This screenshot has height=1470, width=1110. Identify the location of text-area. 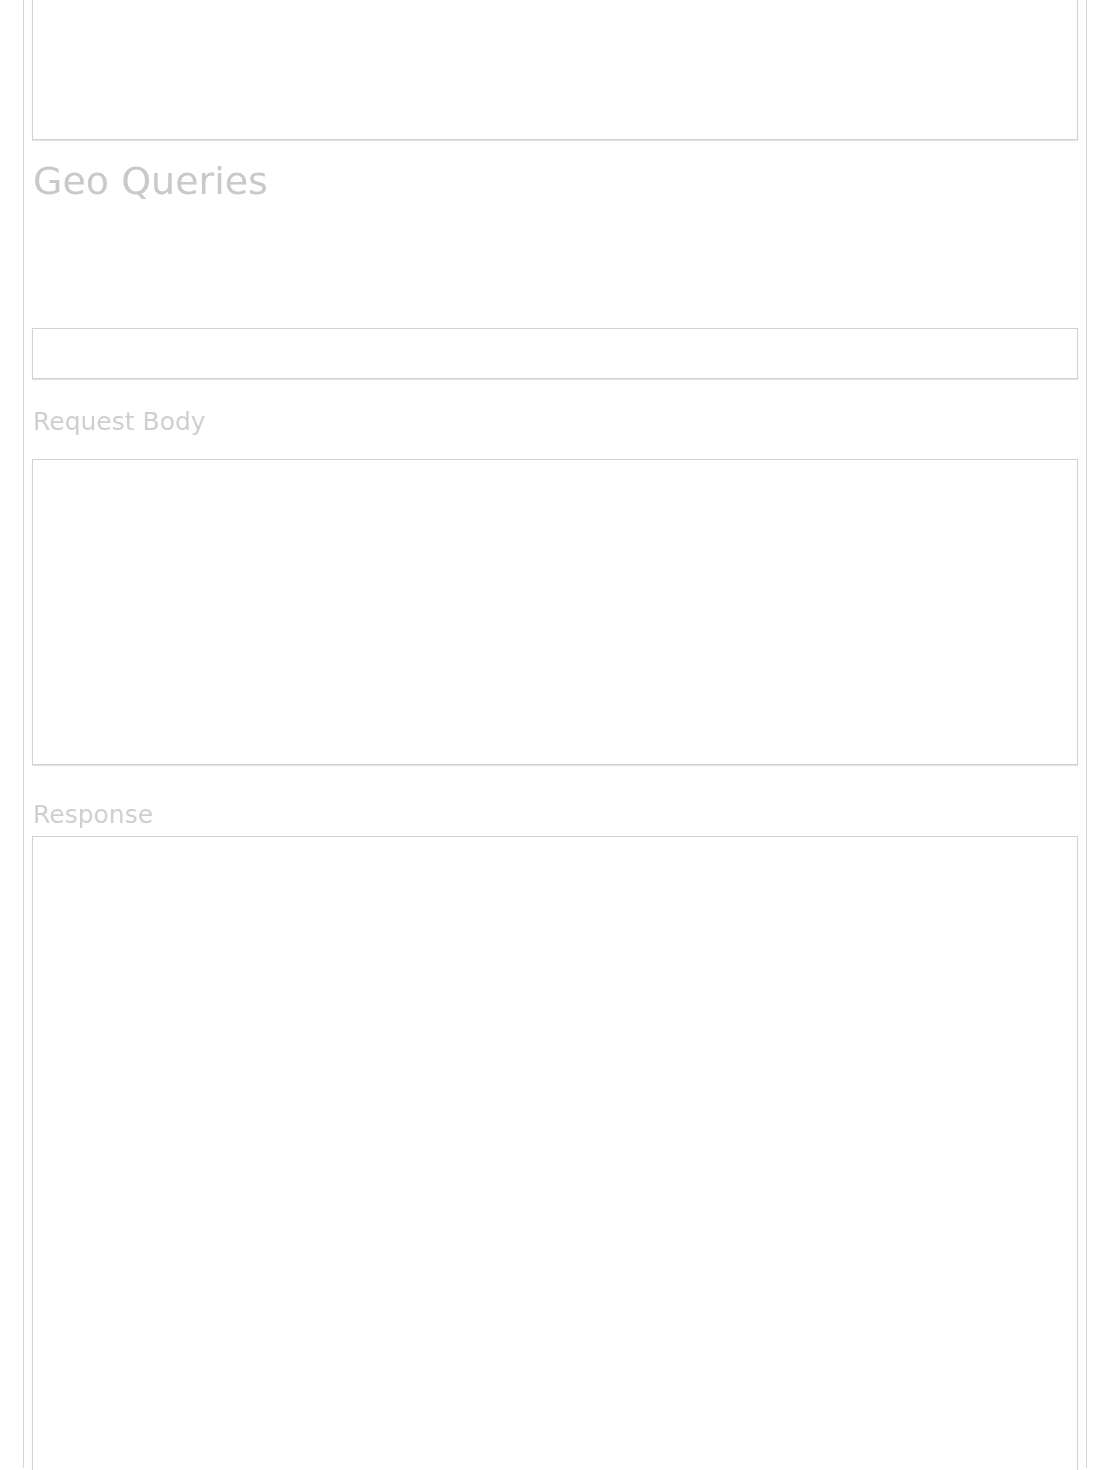
(555, 70).